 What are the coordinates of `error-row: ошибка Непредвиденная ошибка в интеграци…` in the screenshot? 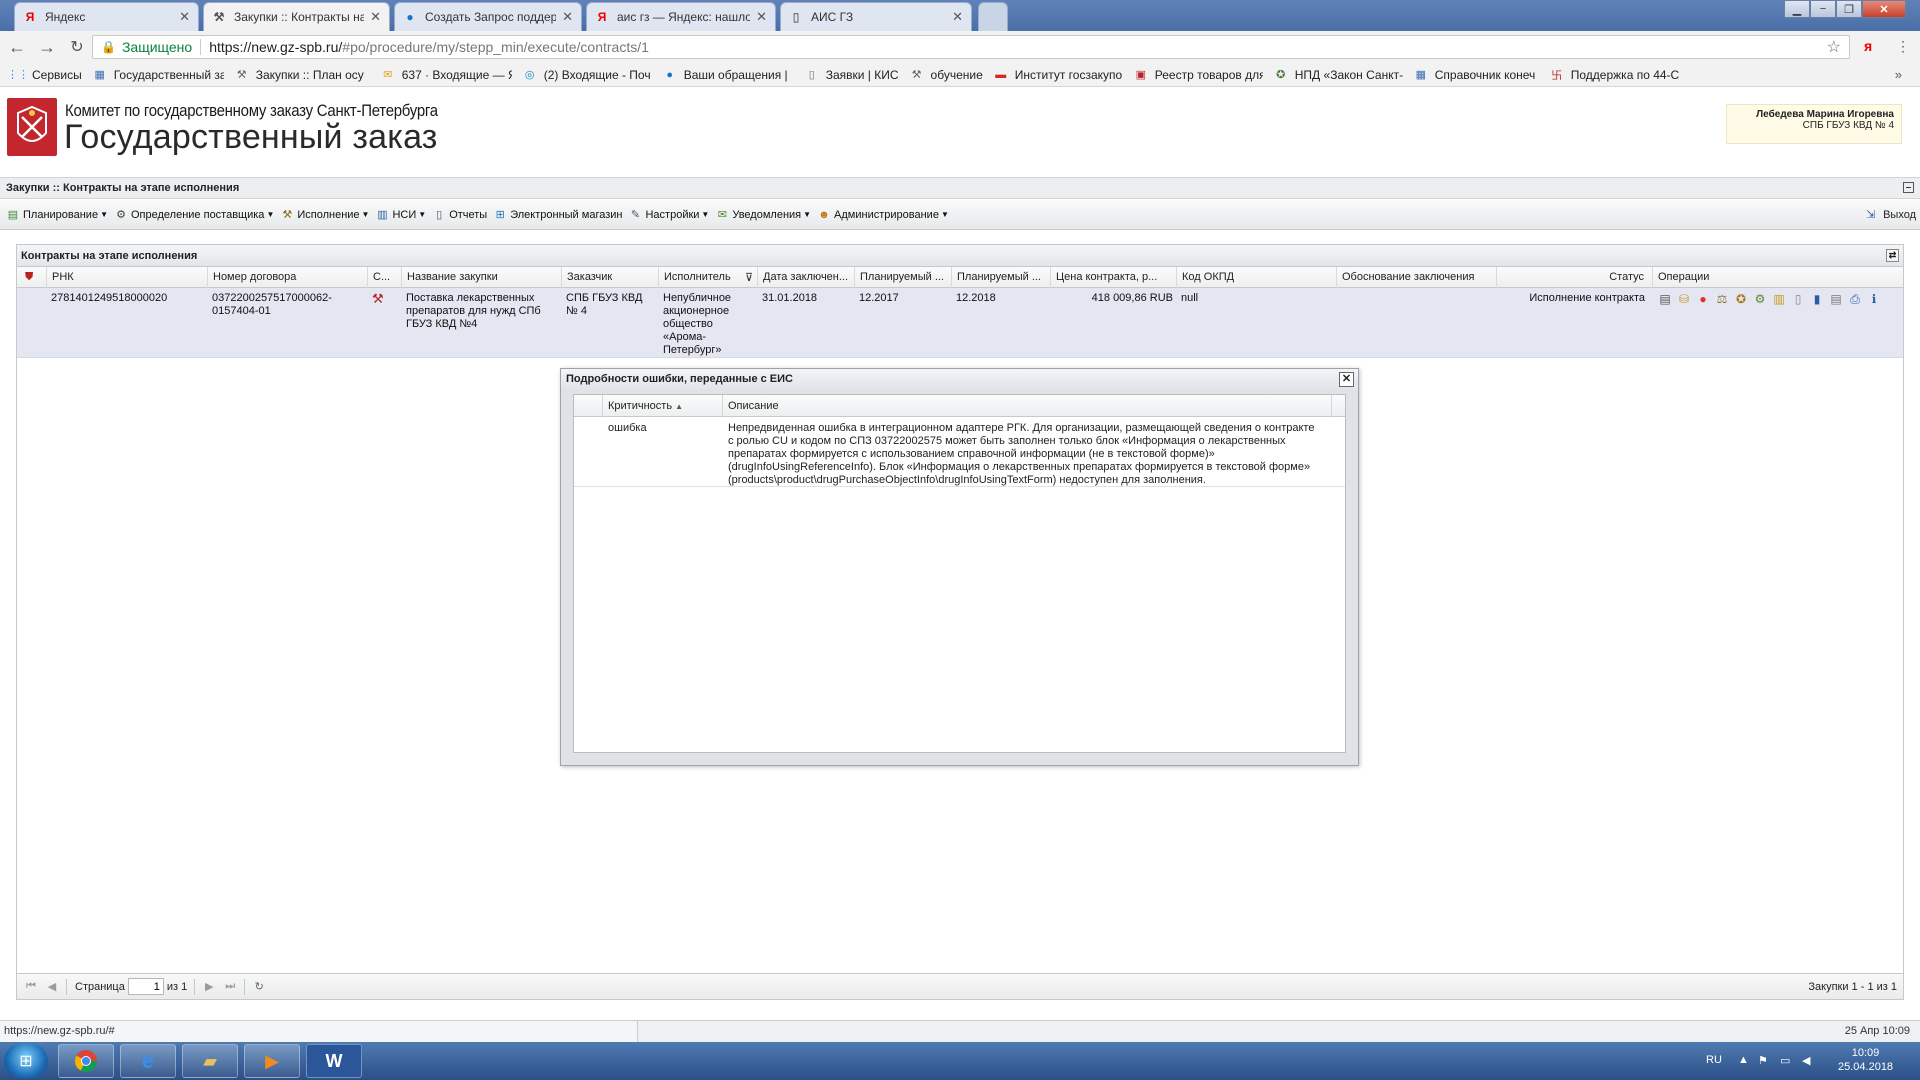 It's located at (959, 452).